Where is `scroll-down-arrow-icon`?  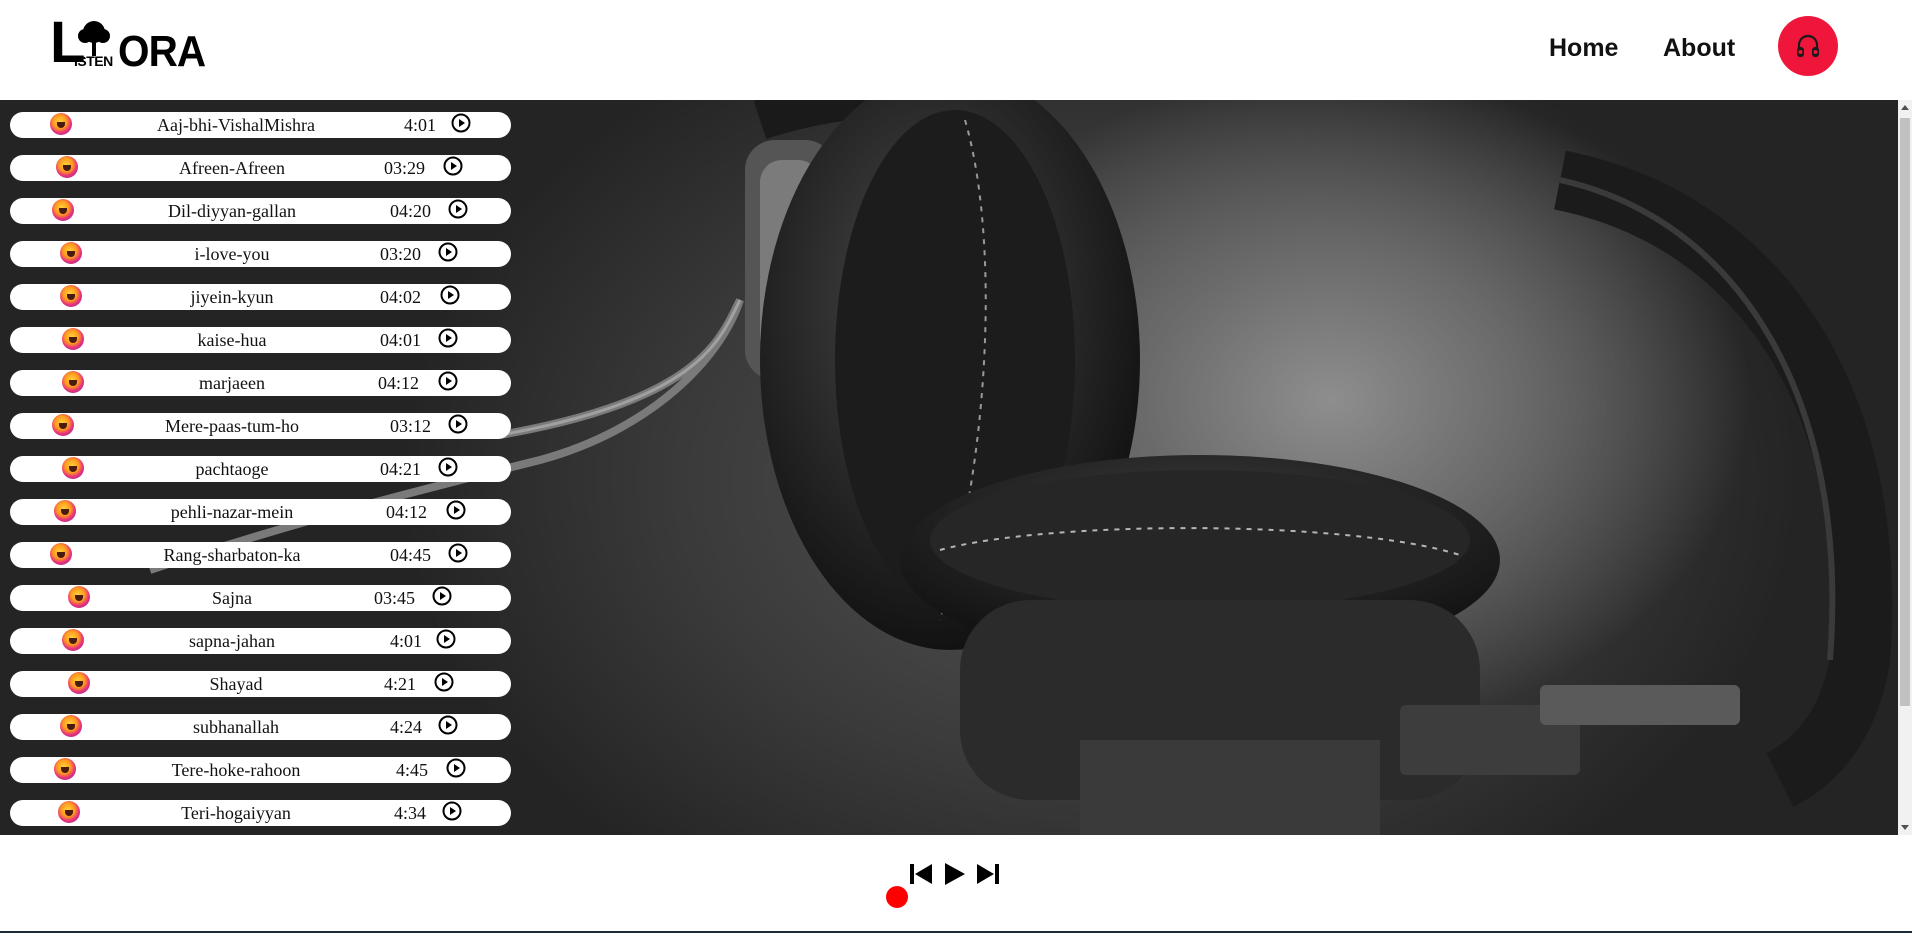
scroll-down-arrow-icon is located at coordinates (1905, 827).